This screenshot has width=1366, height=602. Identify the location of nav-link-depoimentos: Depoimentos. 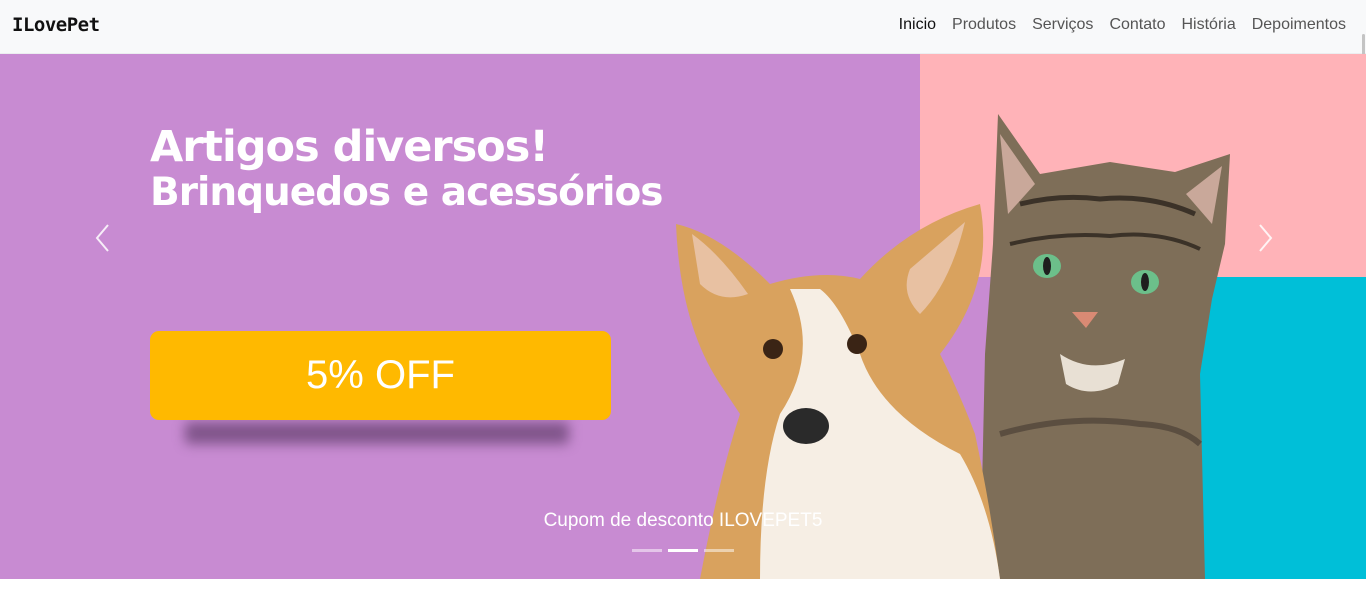
(1299, 25).